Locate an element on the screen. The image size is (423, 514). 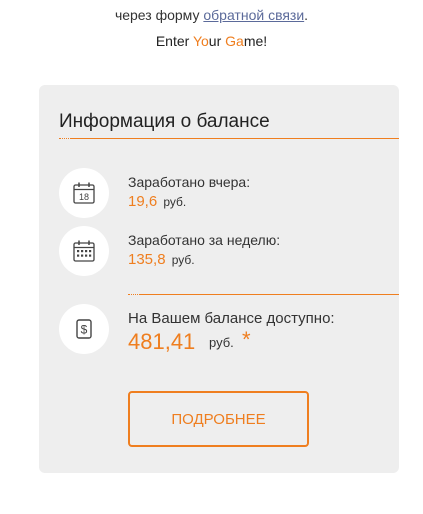
tagline-accent: Yo is located at coordinates (200, 41).